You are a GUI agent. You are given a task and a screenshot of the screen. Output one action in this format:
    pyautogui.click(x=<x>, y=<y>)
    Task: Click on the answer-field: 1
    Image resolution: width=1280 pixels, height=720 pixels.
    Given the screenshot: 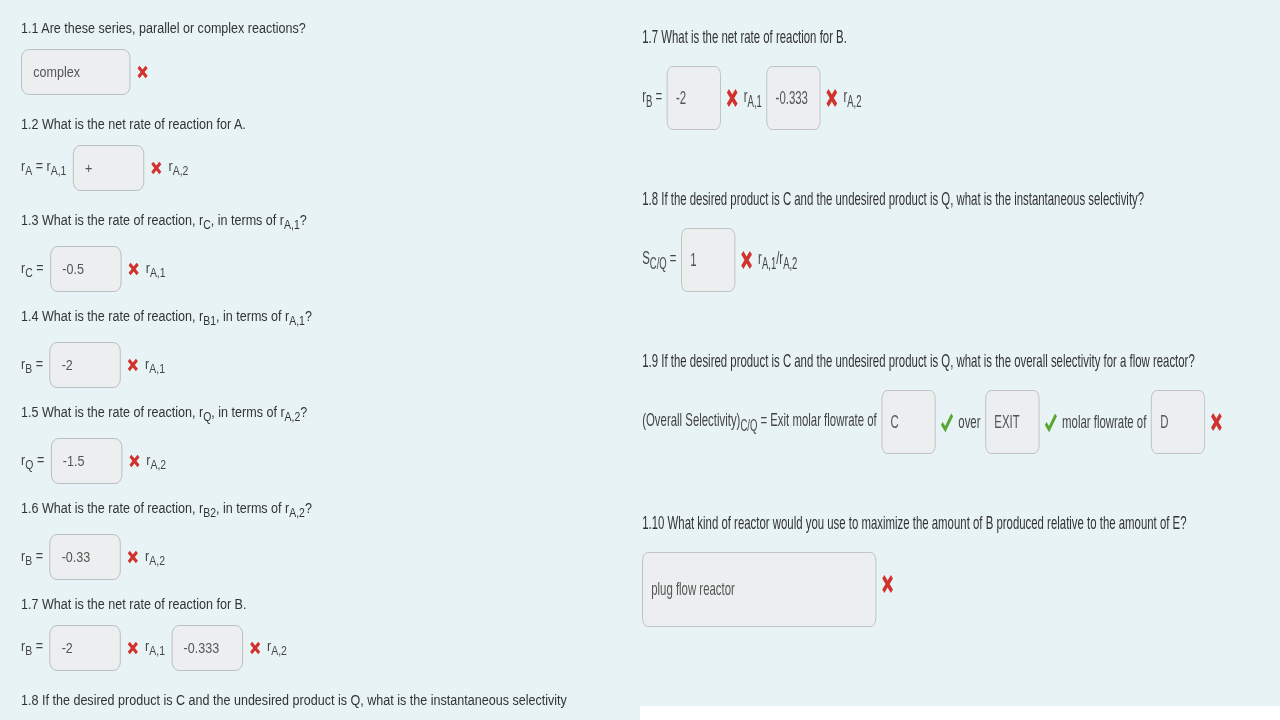 What is the action you would take?
    pyautogui.click(x=708, y=260)
    